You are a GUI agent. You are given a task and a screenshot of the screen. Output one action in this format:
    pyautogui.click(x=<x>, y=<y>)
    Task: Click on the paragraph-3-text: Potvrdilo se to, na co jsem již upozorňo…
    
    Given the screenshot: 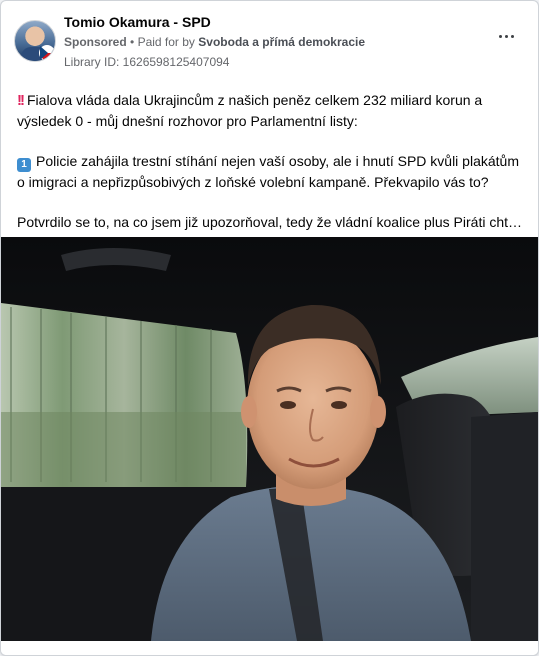 What is the action you would take?
    pyautogui.click(x=272, y=222)
    